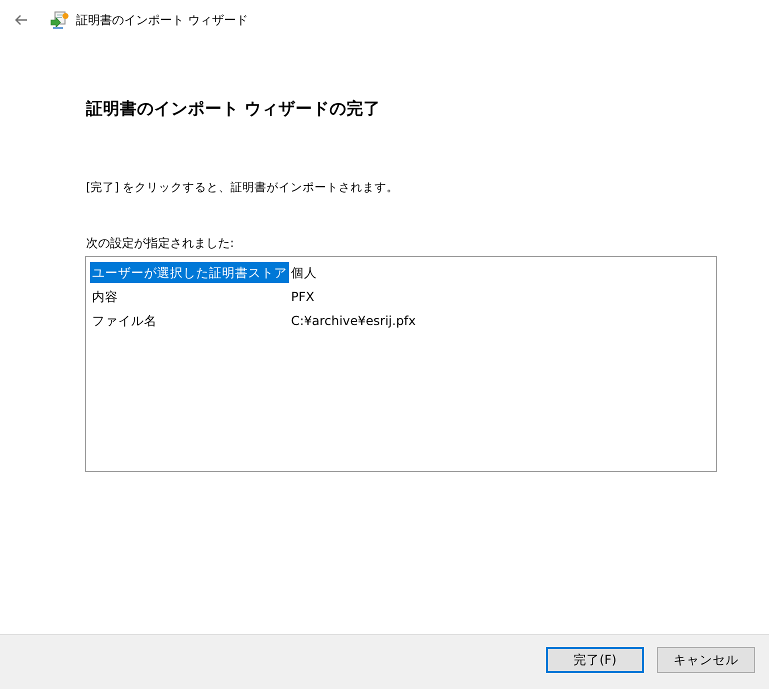 The width and height of the screenshot is (769, 689). I want to click on setting-name: 内容, so click(105, 296).